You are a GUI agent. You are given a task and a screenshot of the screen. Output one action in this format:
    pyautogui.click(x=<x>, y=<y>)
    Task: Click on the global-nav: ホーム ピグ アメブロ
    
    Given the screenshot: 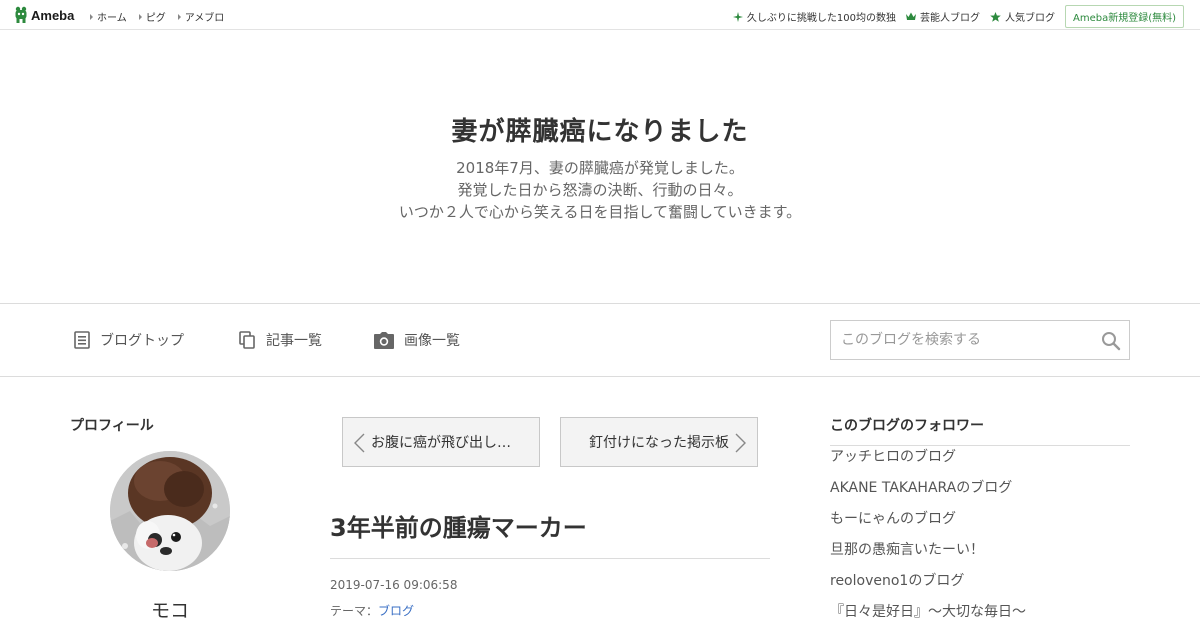 What is the action you would take?
    pyautogui.click(x=163, y=16)
    